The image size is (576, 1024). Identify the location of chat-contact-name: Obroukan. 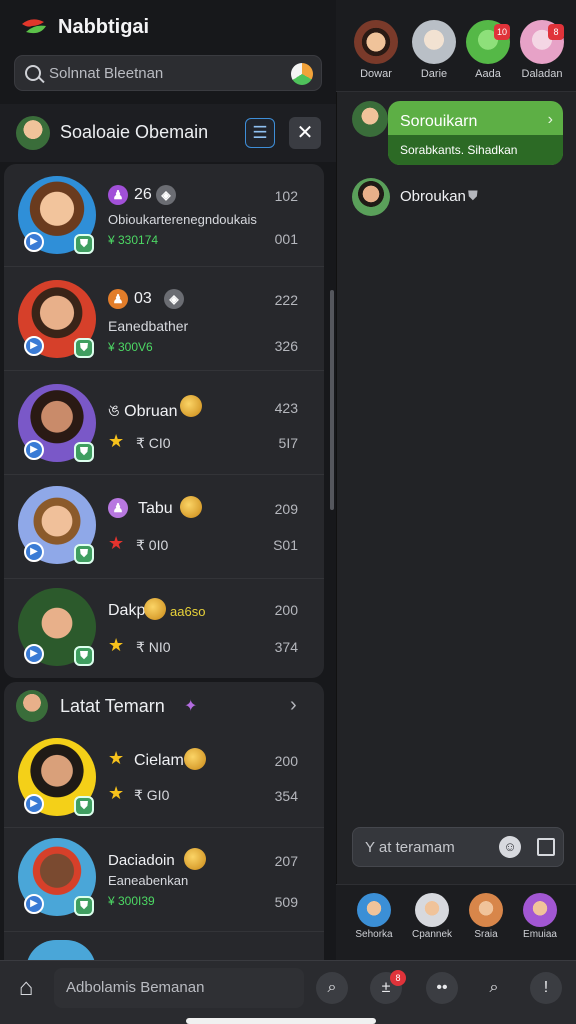
(433, 196).